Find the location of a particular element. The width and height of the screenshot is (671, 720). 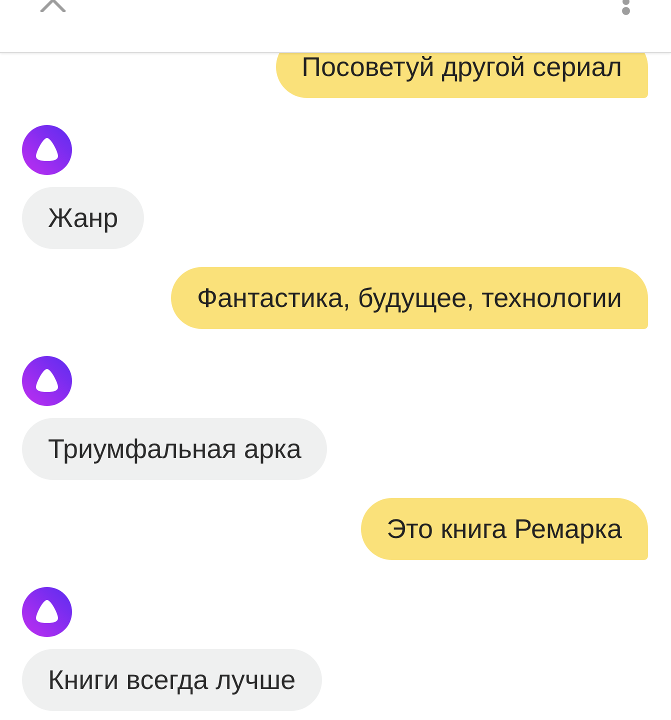

assistant-message: Триумфальная арка is located at coordinates (175, 449).